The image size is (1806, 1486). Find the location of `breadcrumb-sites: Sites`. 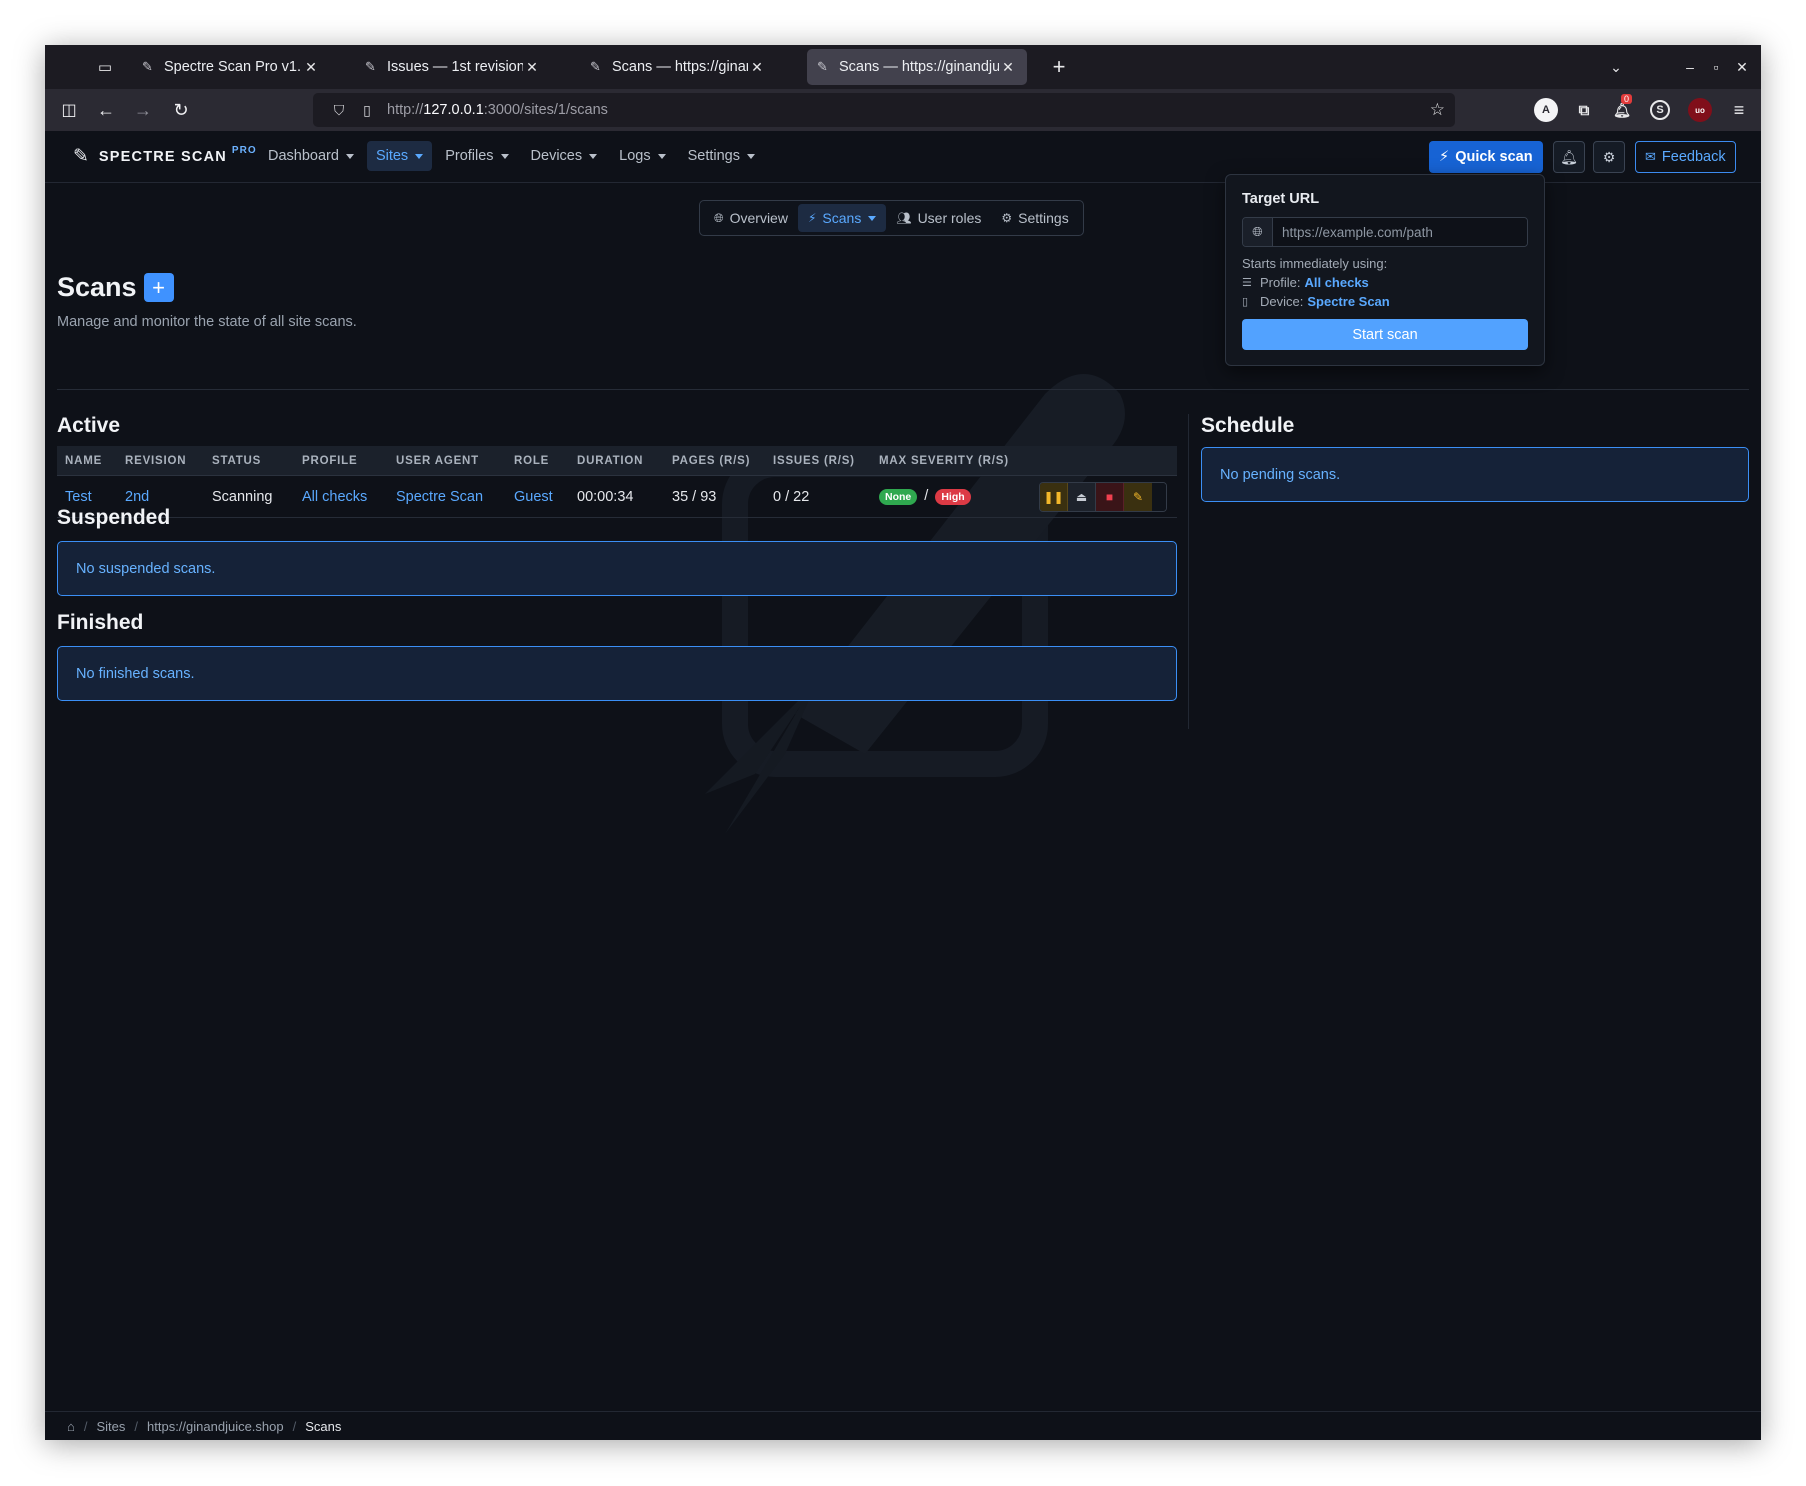

breadcrumb-sites: Sites is located at coordinates (110, 1426).